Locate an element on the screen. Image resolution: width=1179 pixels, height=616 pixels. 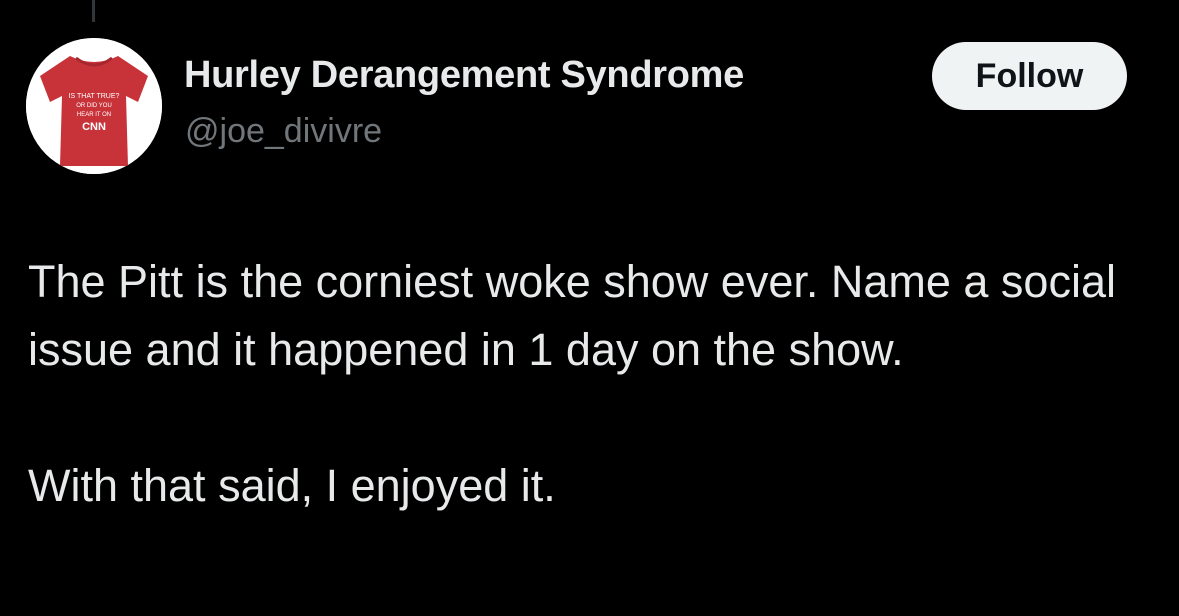
tweet-paragraph: With that said, I enjoyed it. is located at coordinates (292, 485).